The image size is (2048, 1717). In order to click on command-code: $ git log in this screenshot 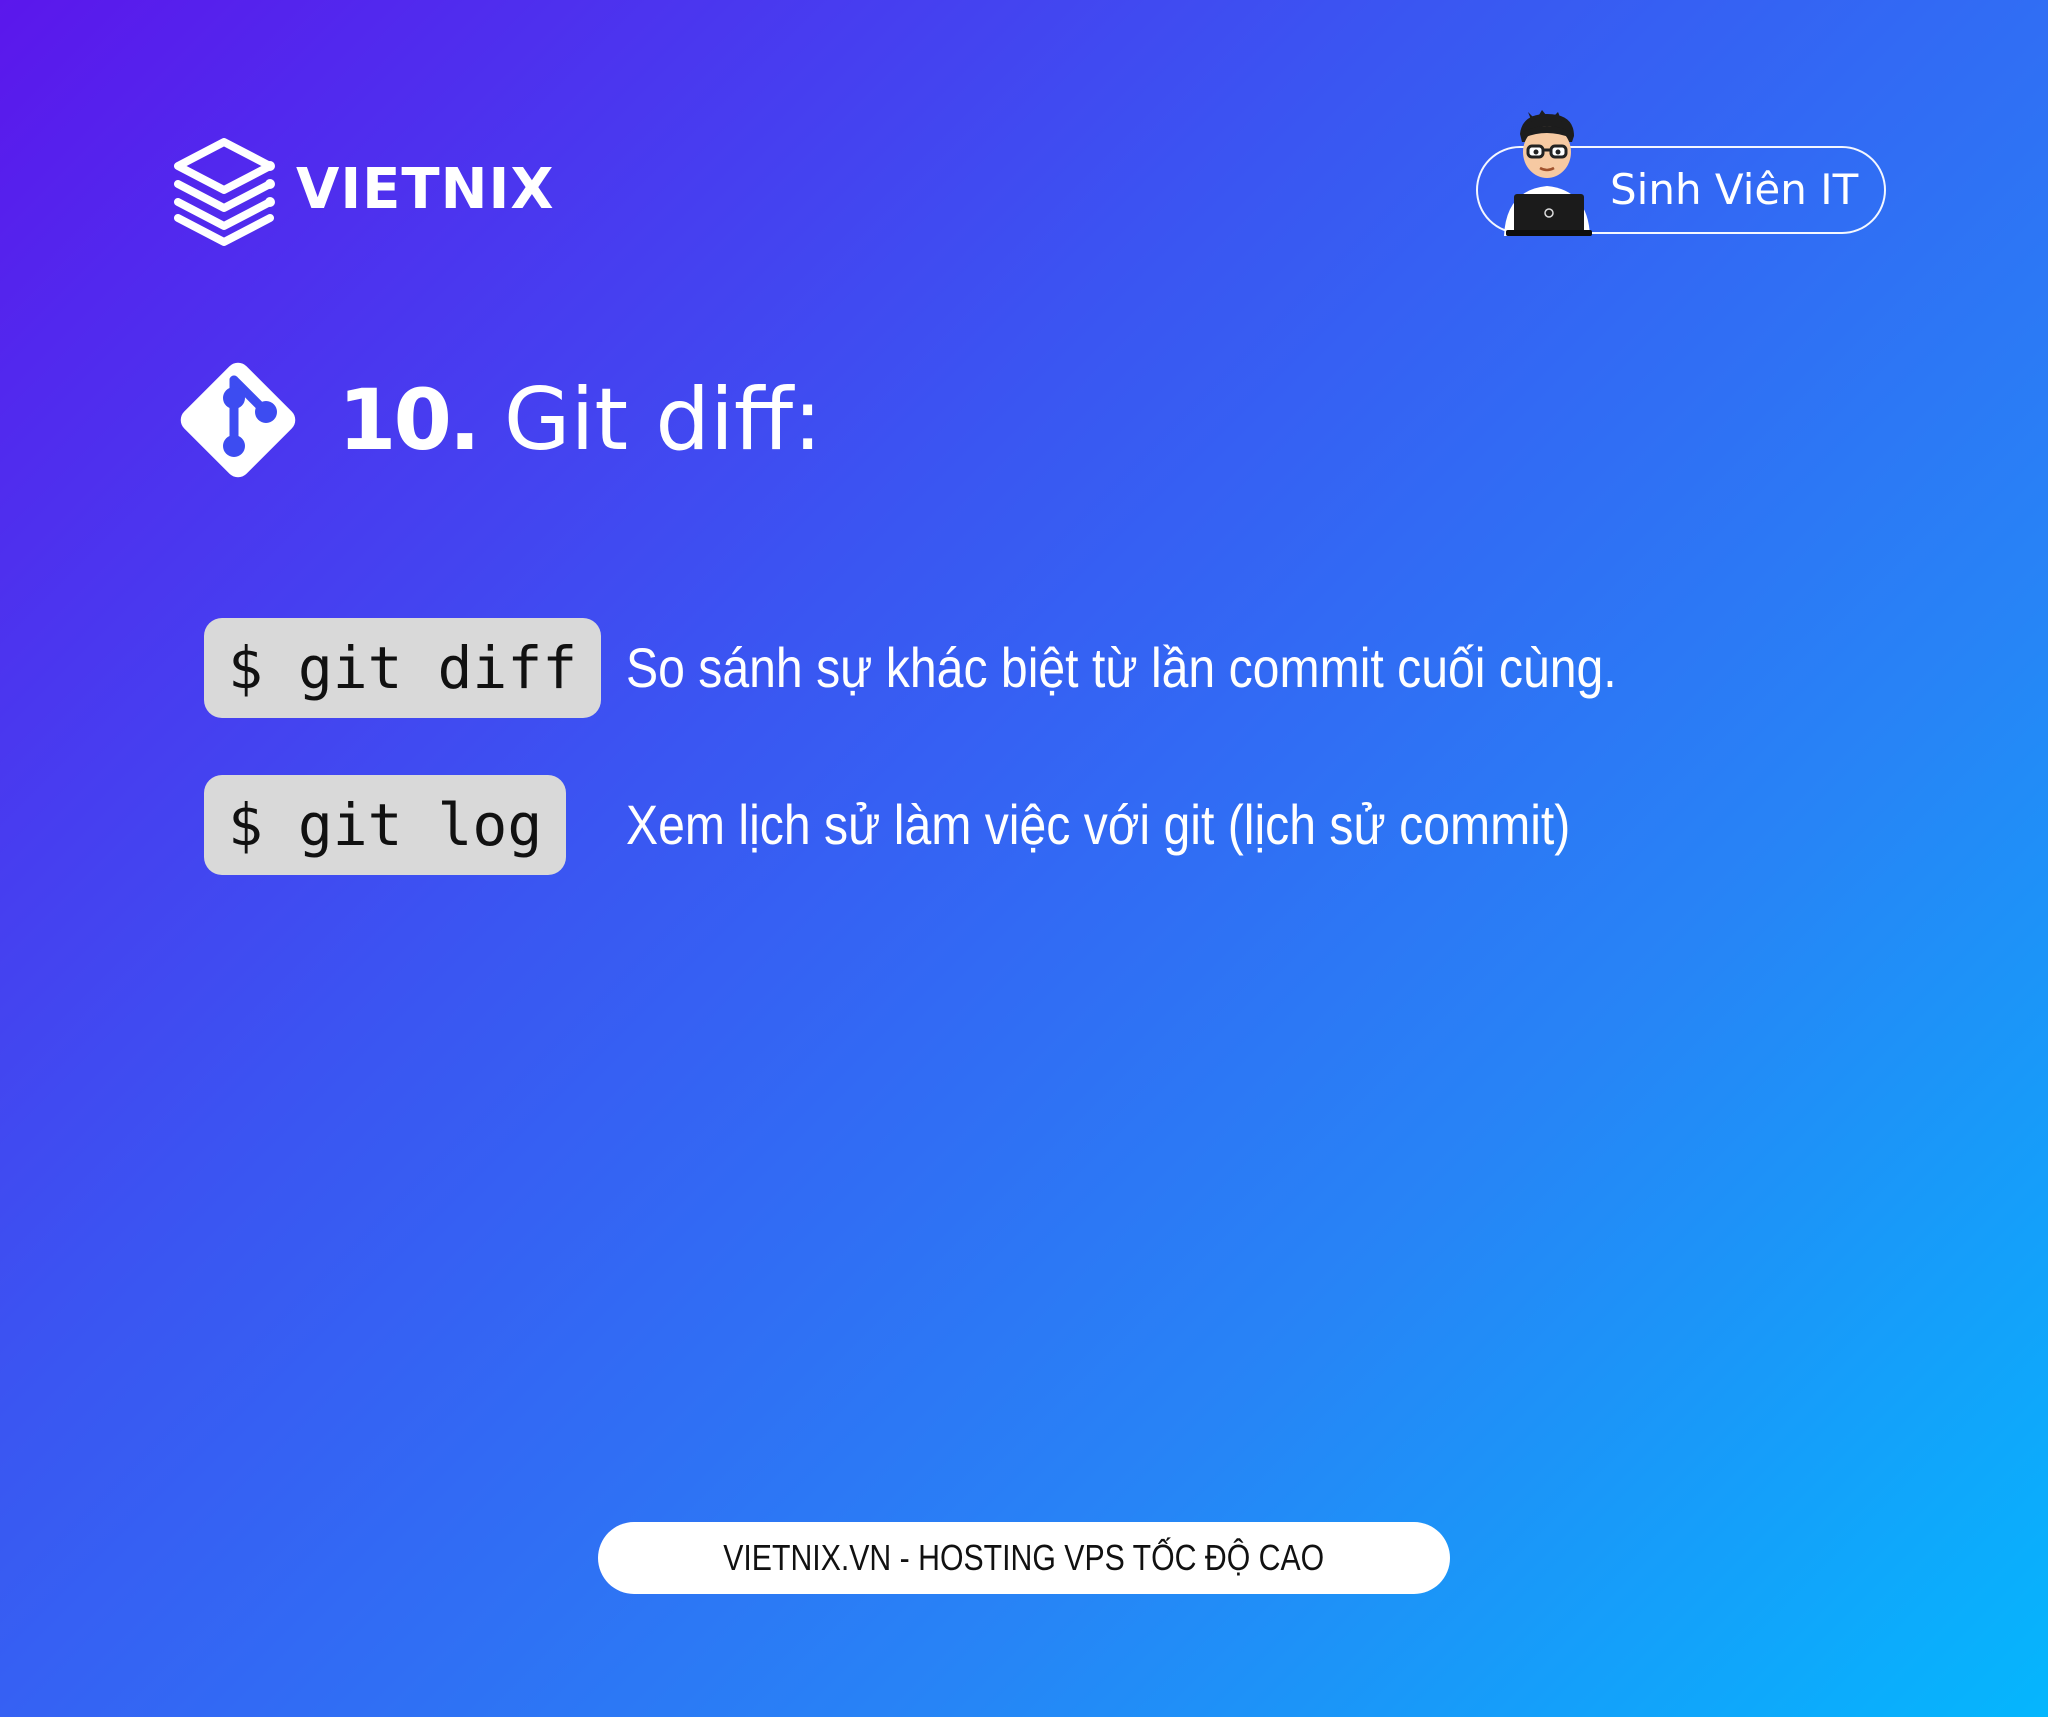, I will do `click(385, 825)`.